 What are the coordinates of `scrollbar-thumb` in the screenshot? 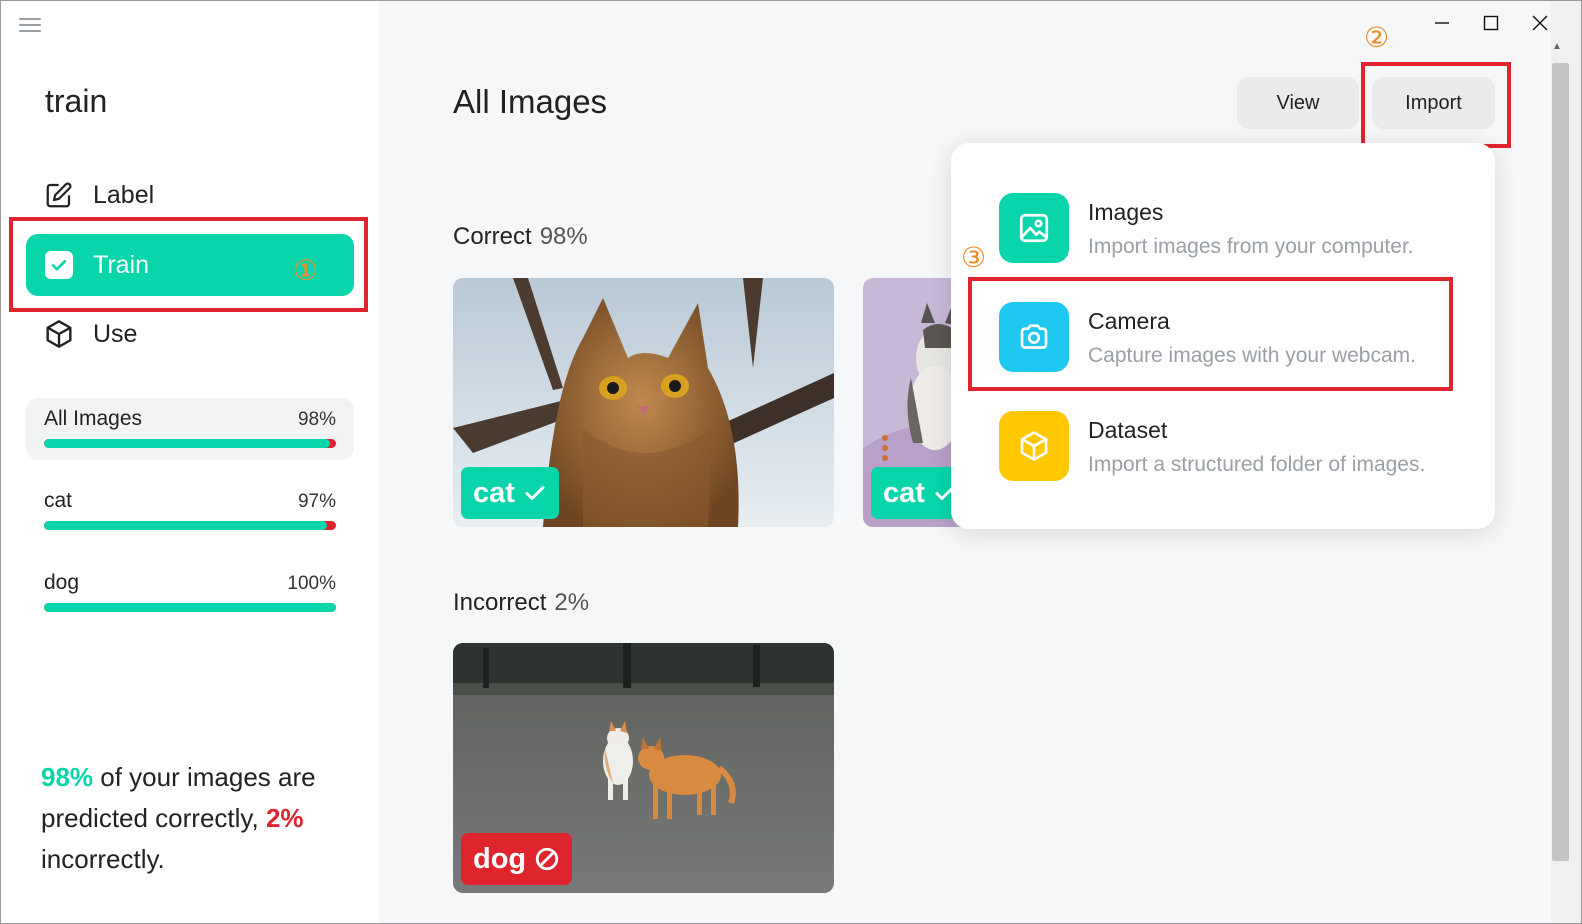 It's located at (1560, 462).